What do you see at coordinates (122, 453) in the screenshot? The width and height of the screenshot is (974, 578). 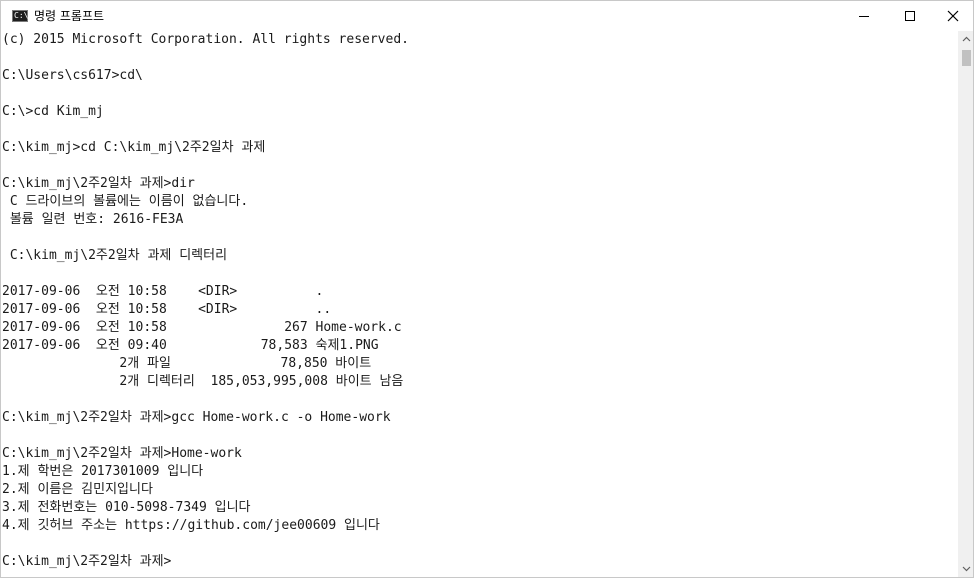 I see `console-line: C:\kim_mj\2주2일차 과제>Home-work` at bounding box center [122, 453].